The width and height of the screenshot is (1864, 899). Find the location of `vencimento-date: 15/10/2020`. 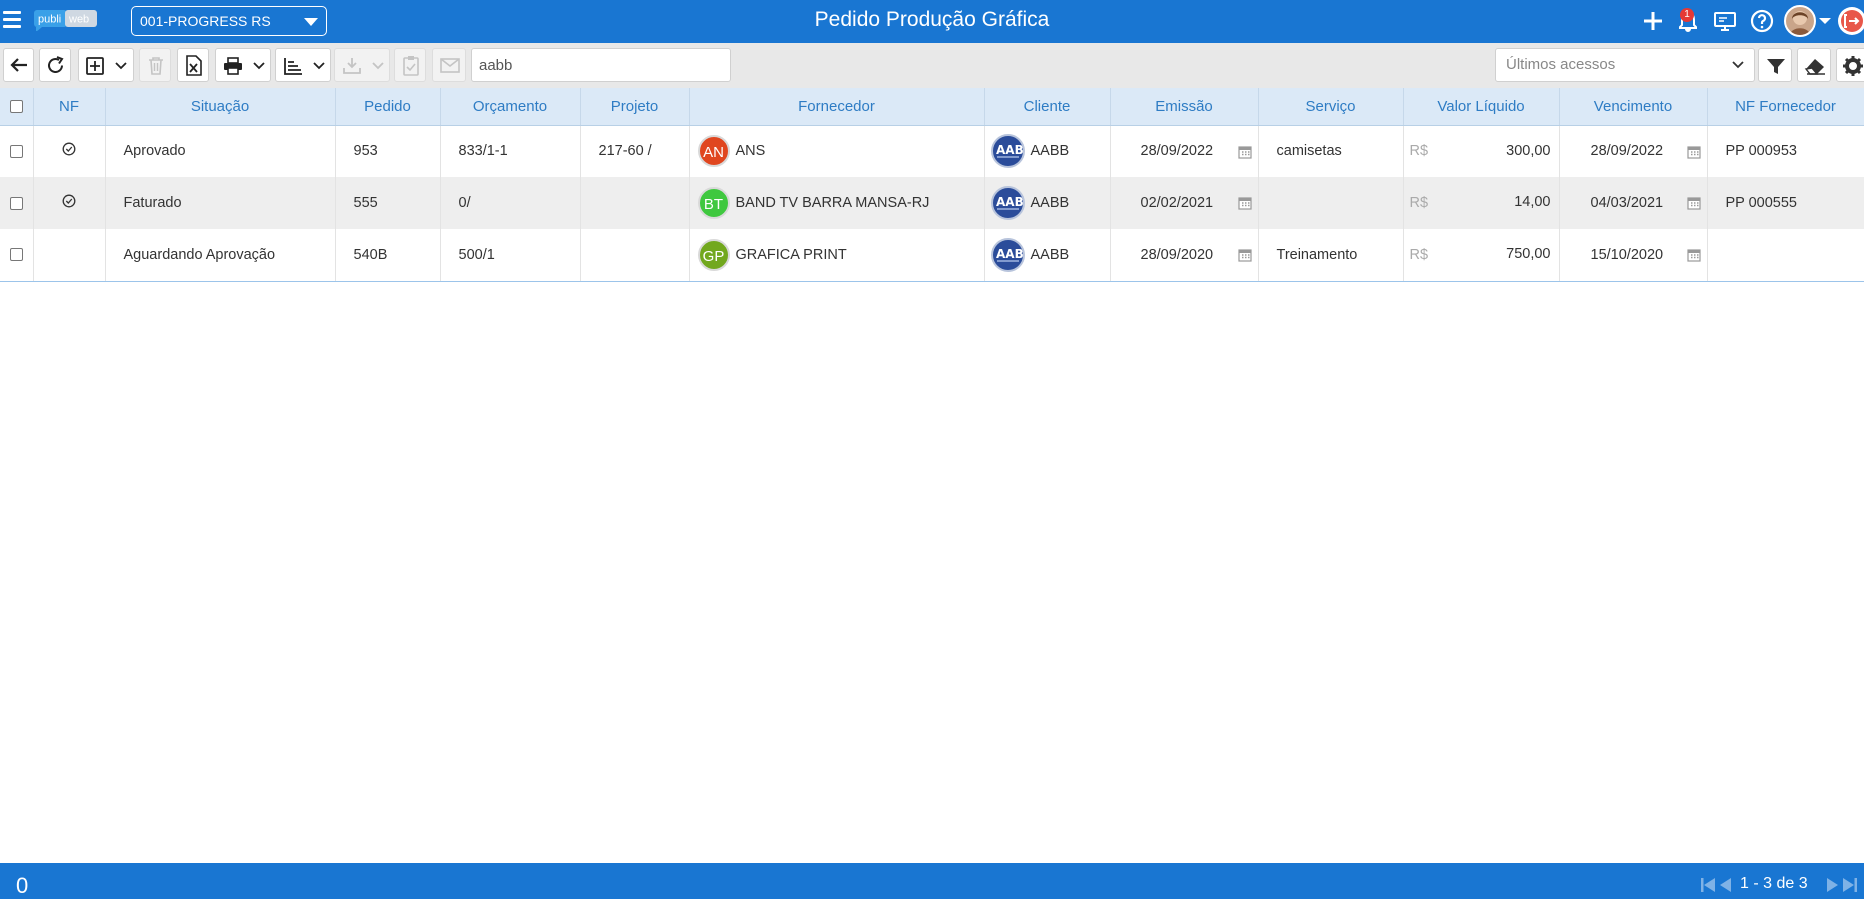

vencimento-date: 15/10/2020 is located at coordinates (1627, 254).